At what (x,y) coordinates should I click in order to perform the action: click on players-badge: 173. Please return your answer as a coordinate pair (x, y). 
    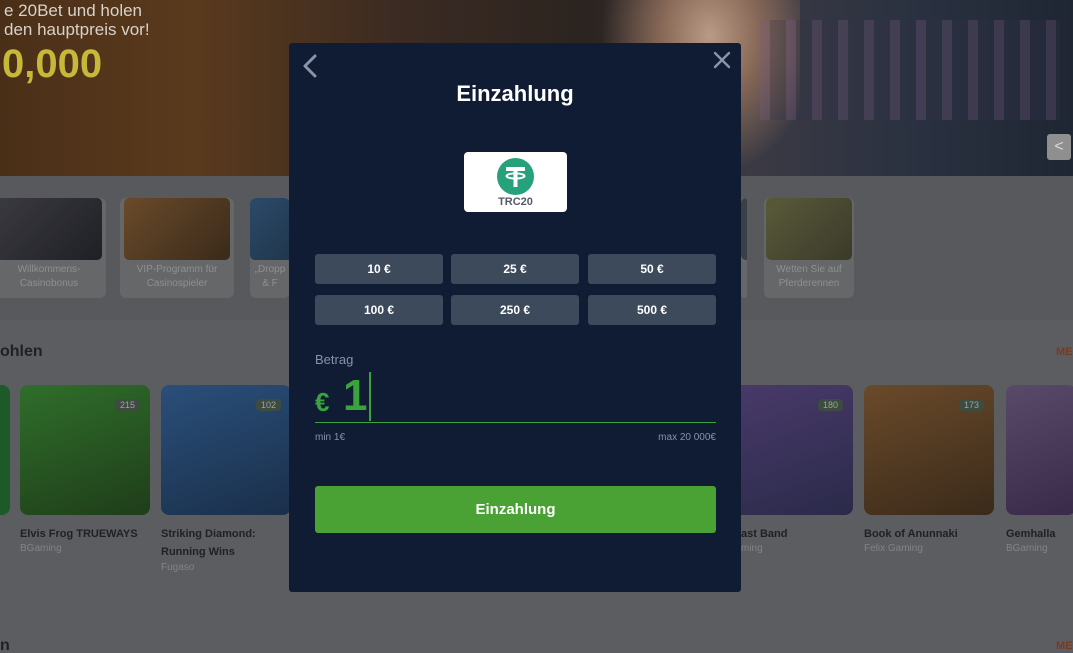
    Looking at the image, I should click on (971, 405).